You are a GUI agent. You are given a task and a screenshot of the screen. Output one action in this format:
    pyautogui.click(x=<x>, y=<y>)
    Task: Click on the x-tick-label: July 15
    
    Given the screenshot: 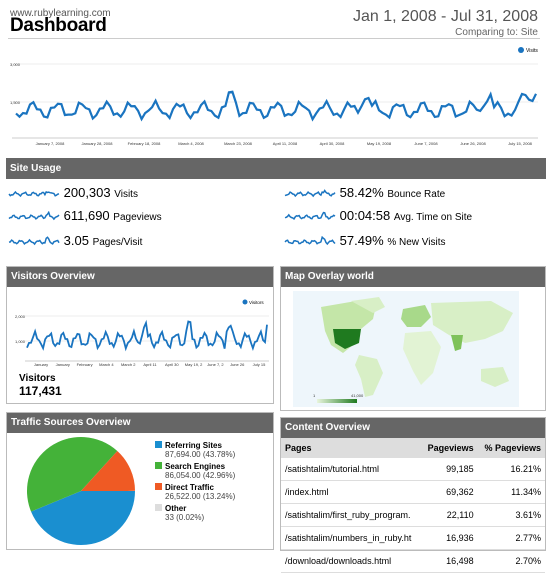 What is the action you would take?
    pyautogui.click(x=259, y=364)
    